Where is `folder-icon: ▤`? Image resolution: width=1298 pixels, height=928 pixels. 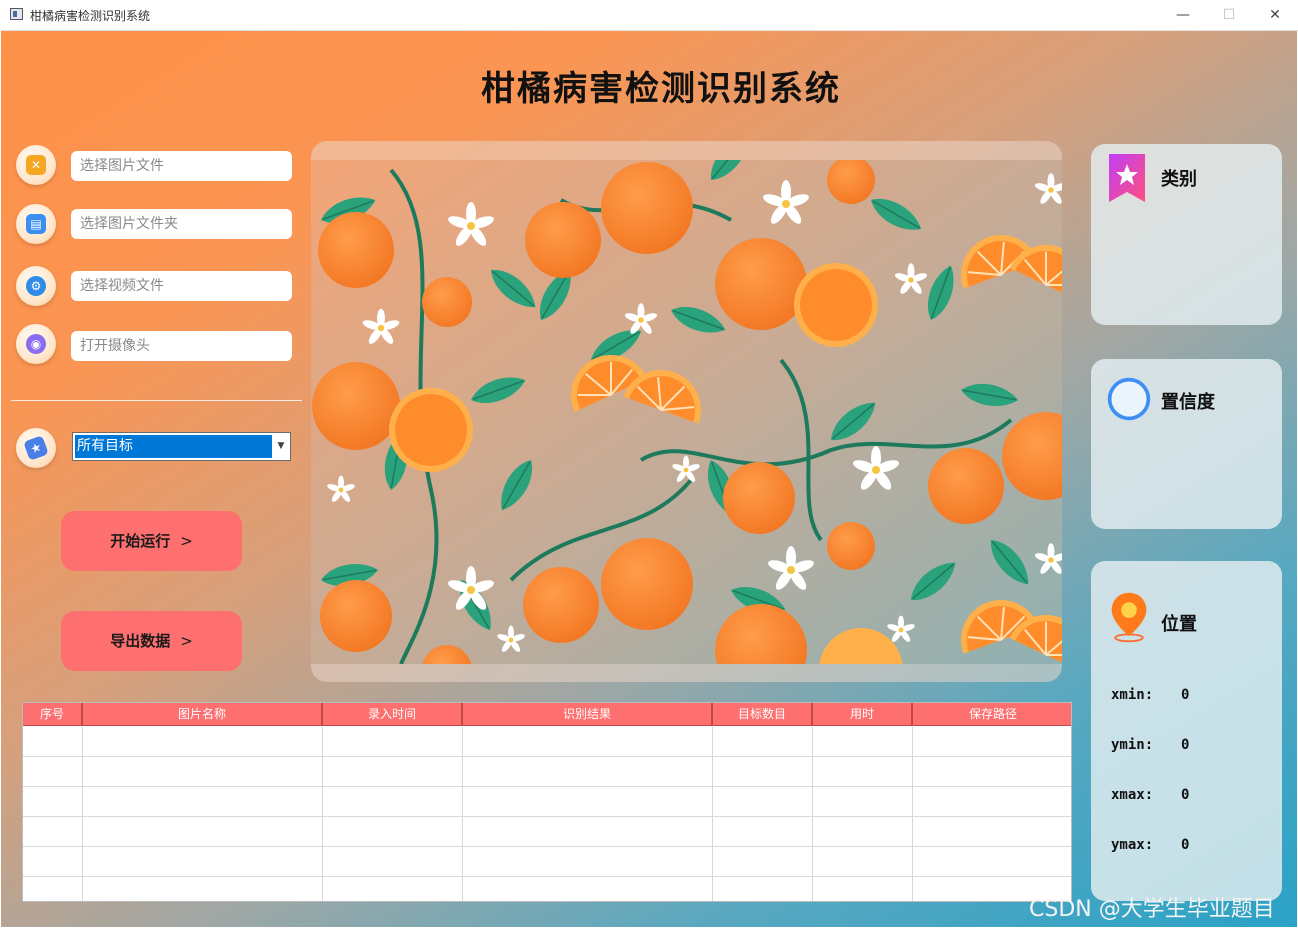 folder-icon: ▤ is located at coordinates (36, 224).